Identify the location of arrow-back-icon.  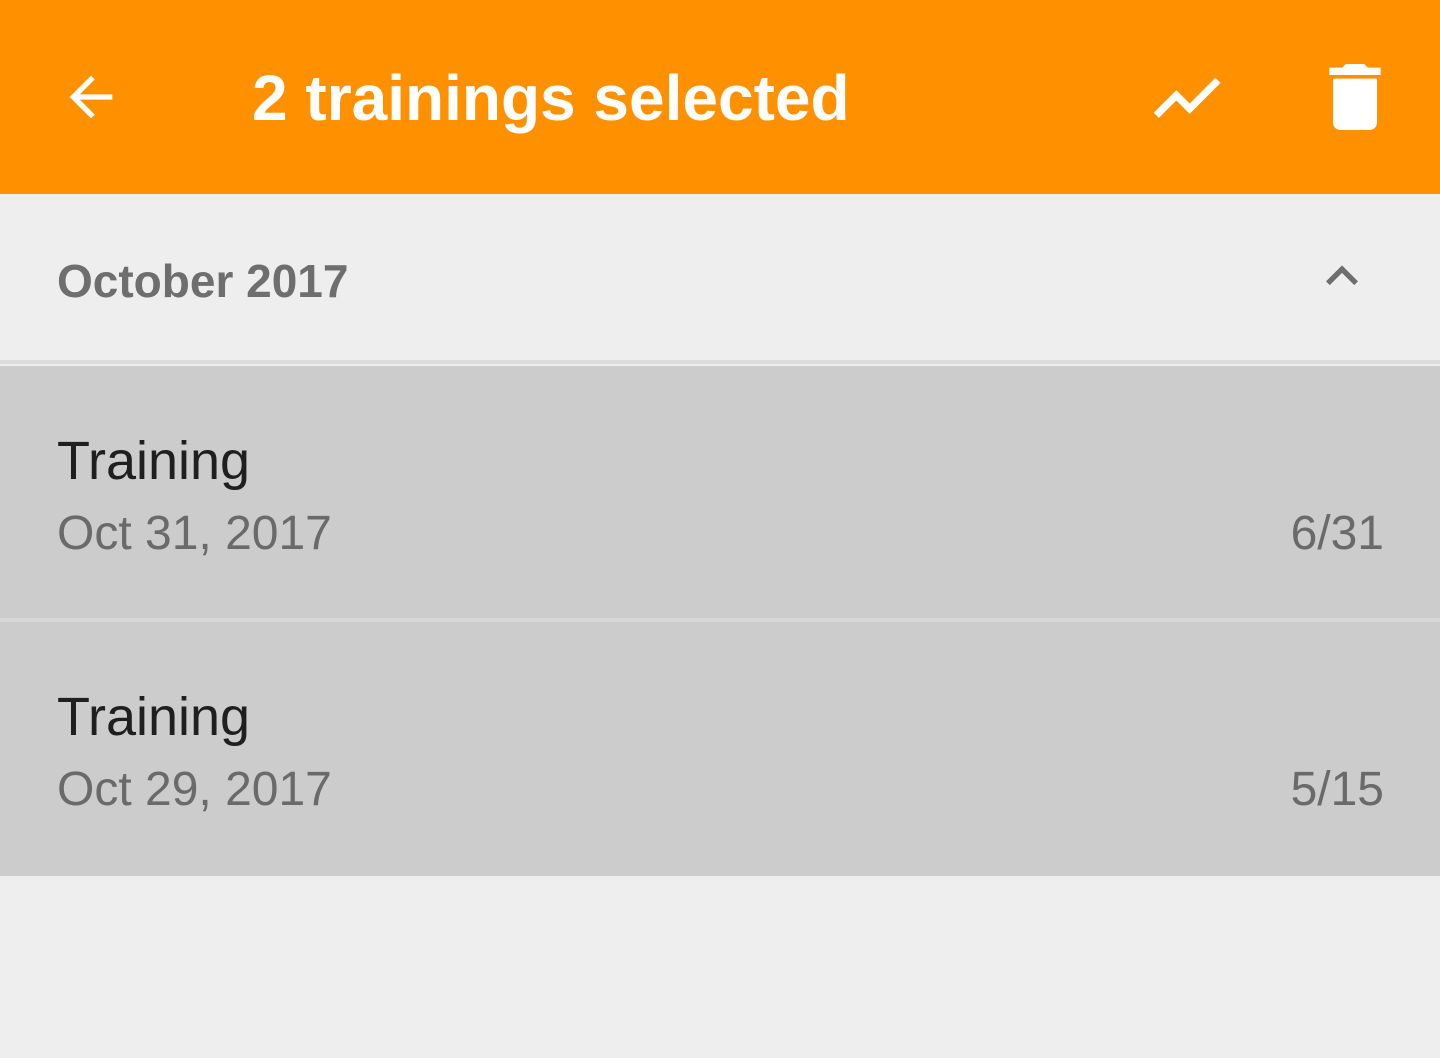
(91, 97).